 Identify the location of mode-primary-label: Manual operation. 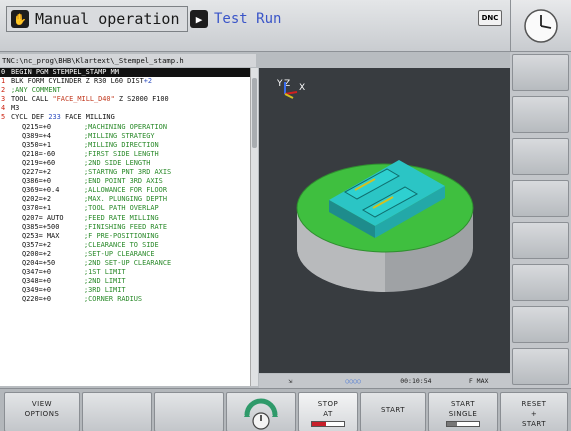
(107, 19).